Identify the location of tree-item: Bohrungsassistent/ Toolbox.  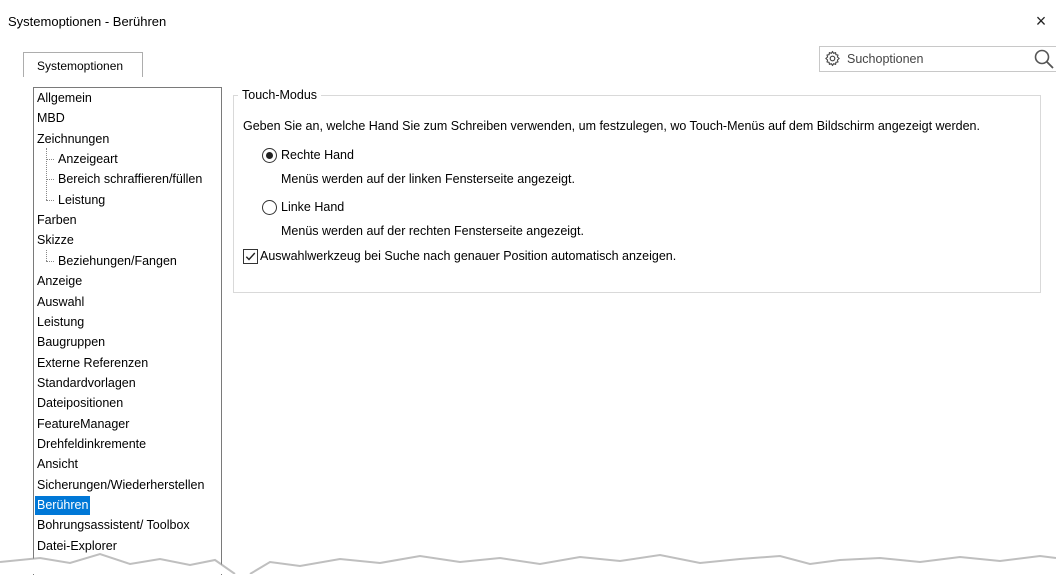
(113, 525).